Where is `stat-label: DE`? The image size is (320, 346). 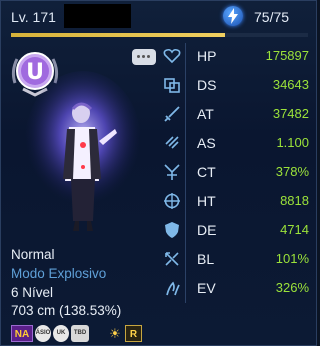
stat-label: DE is located at coordinates (207, 230).